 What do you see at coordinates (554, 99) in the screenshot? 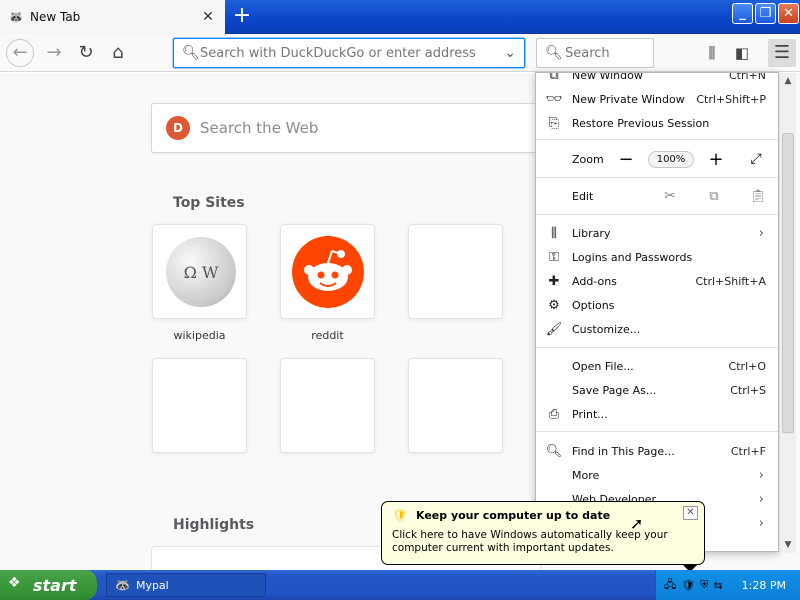
I see `private-mask-icon: 👓︎` at bounding box center [554, 99].